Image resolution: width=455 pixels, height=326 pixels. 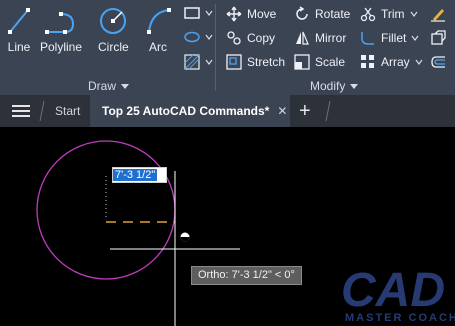 I want to click on modify-panel-label: Modify, so click(x=328, y=86).